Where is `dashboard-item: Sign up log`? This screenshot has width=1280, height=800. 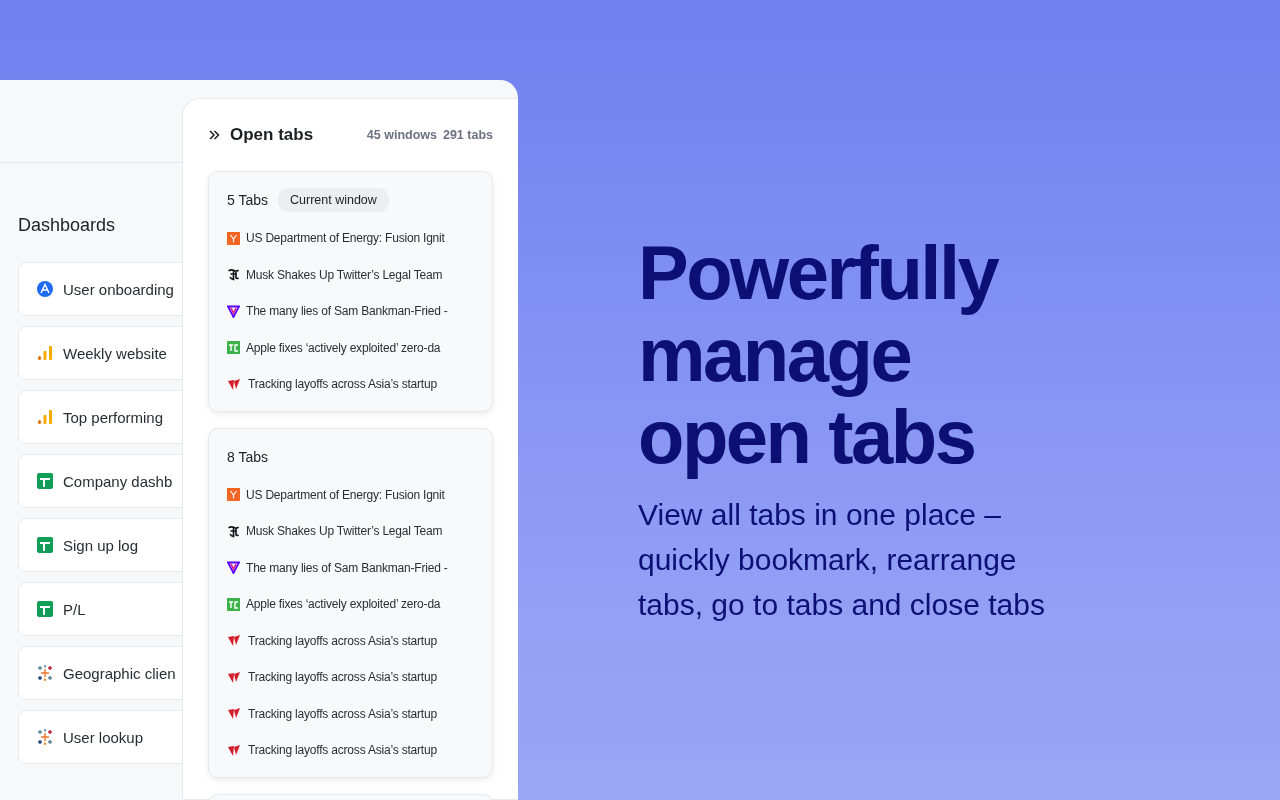 dashboard-item: Sign up log is located at coordinates (100, 545).